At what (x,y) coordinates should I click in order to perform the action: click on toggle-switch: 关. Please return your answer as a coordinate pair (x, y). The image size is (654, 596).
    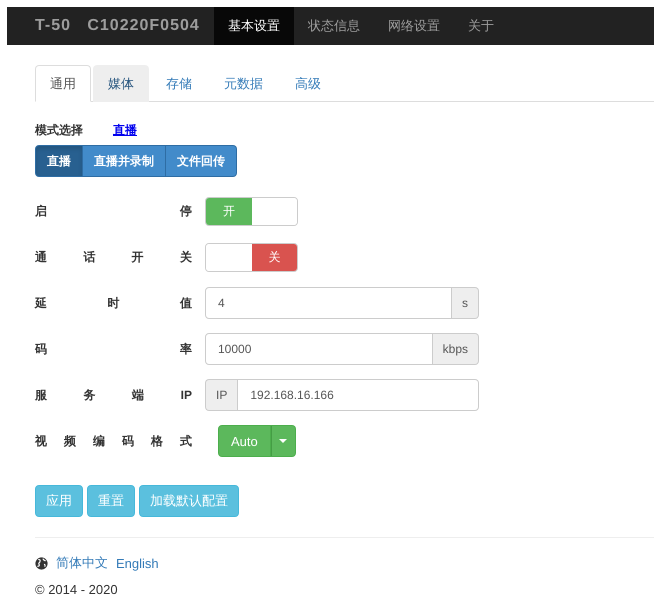
    Looking at the image, I should click on (251, 257).